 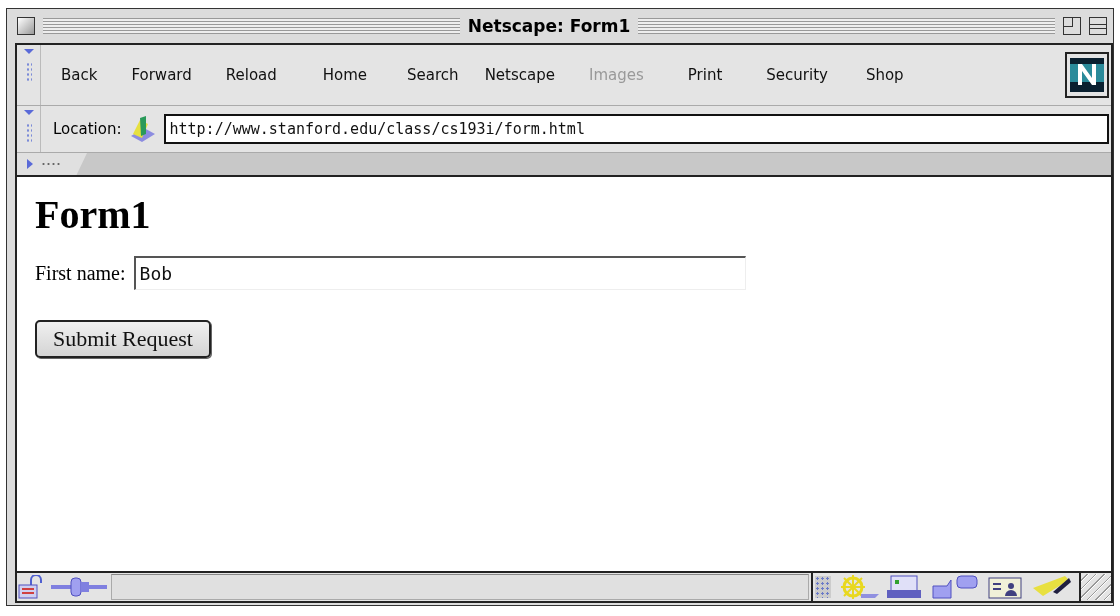 I want to click on toolbar-button: Security, so click(x=797, y=75).